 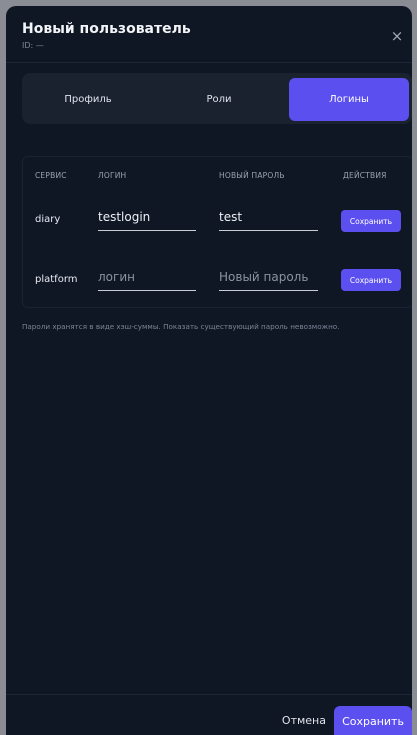 I want to click on row-diary-save-button: Сохранить, so click(x=371, y=221).